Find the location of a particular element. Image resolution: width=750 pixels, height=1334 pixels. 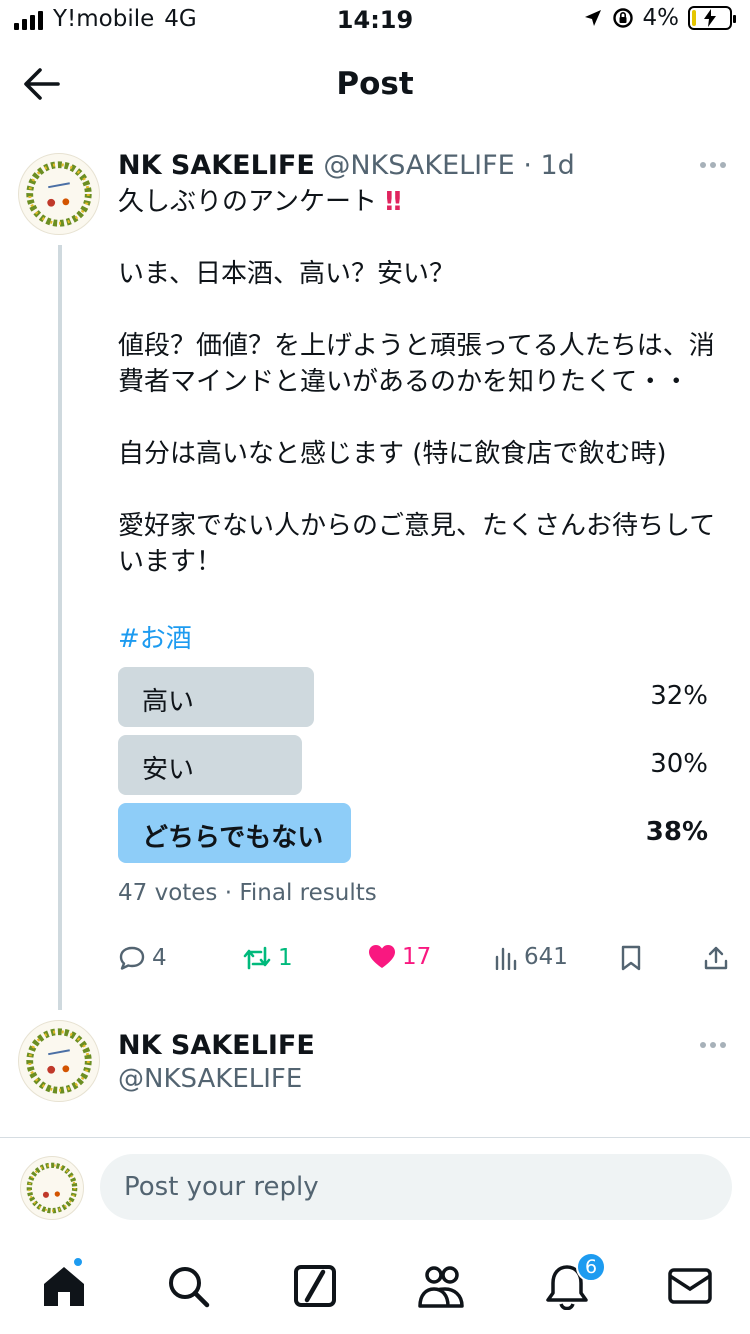

comment-icon is located at coordinates (132, 958).